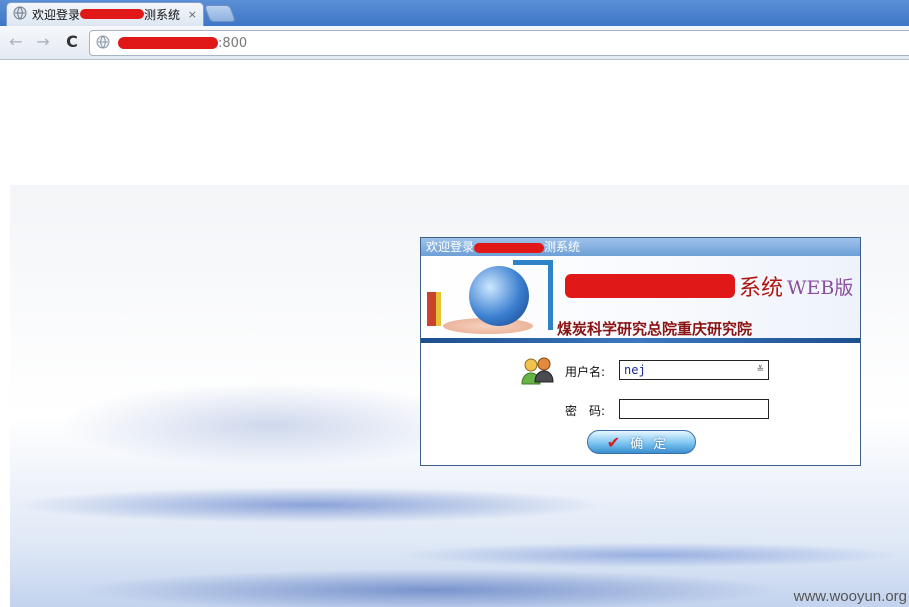 This screenshot has width=909, height=607. Describe the element at coordinates (220, 13) in the screenshot. I see `new-tab-button` at that location.